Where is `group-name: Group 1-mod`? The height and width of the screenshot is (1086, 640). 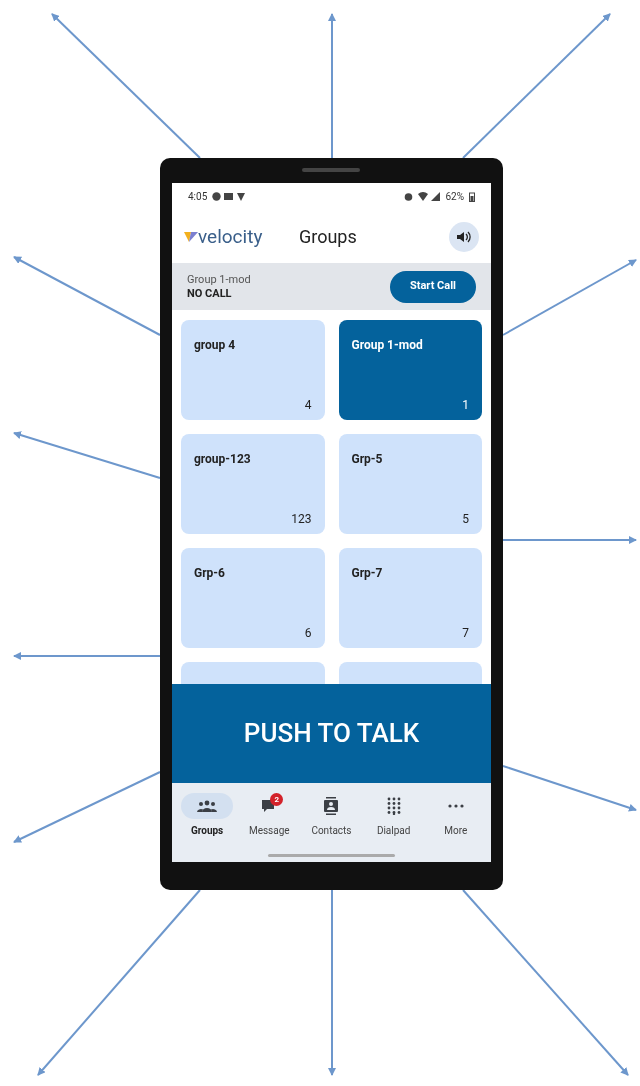 group-name: Group 1-mod is located at coordinates (387, 345).